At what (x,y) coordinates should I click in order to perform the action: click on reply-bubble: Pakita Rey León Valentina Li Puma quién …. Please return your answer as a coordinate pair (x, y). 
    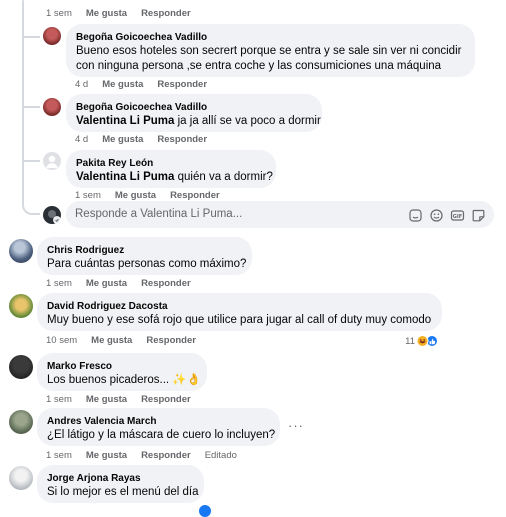
    Looking at the image, I should click on (171, 169).